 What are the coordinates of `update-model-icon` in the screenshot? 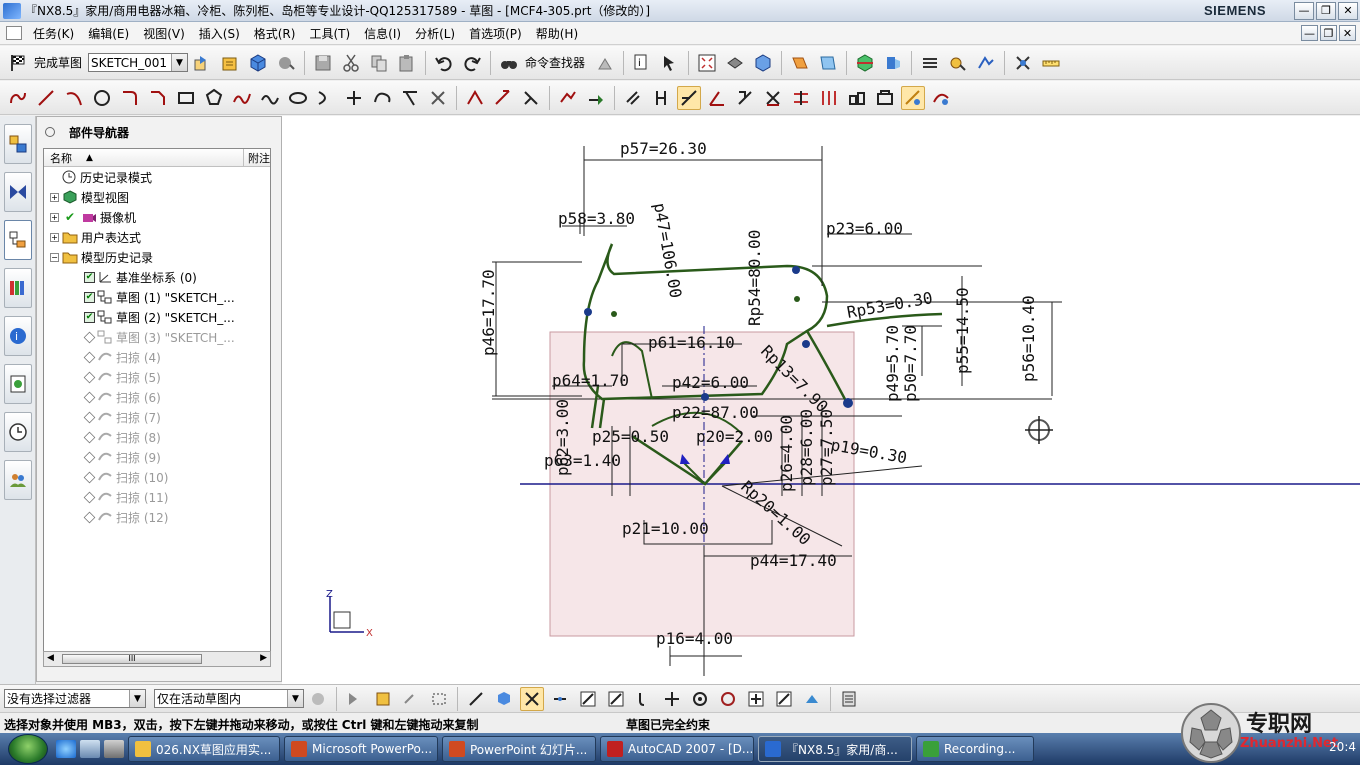 It's located at (286, 63).